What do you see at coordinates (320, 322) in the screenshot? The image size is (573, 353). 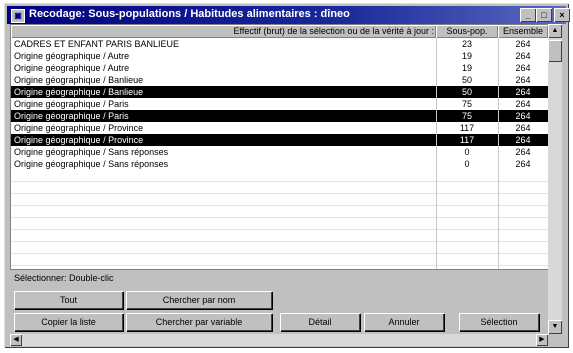 I see `detail-button: Détail` at bounding box center [320, 322].